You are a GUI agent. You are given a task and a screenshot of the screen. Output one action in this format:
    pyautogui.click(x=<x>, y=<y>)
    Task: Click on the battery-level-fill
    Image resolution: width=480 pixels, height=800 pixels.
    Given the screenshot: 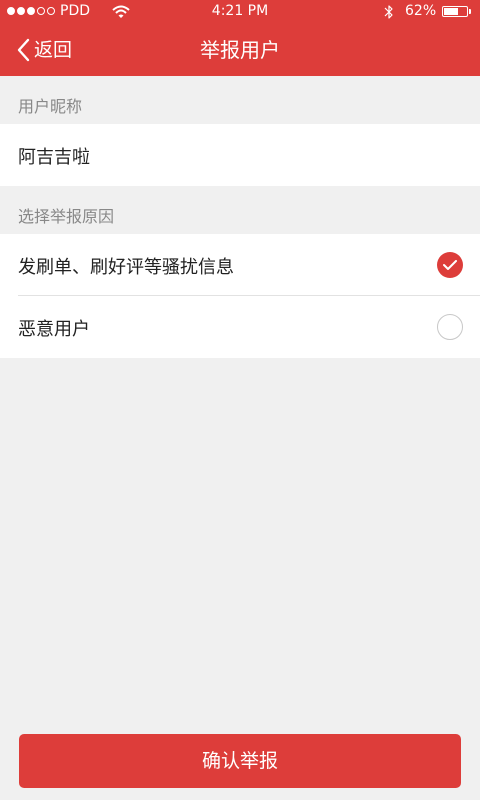 What is the action you would take?
    pyautogui.click(x=451, y=11)
    